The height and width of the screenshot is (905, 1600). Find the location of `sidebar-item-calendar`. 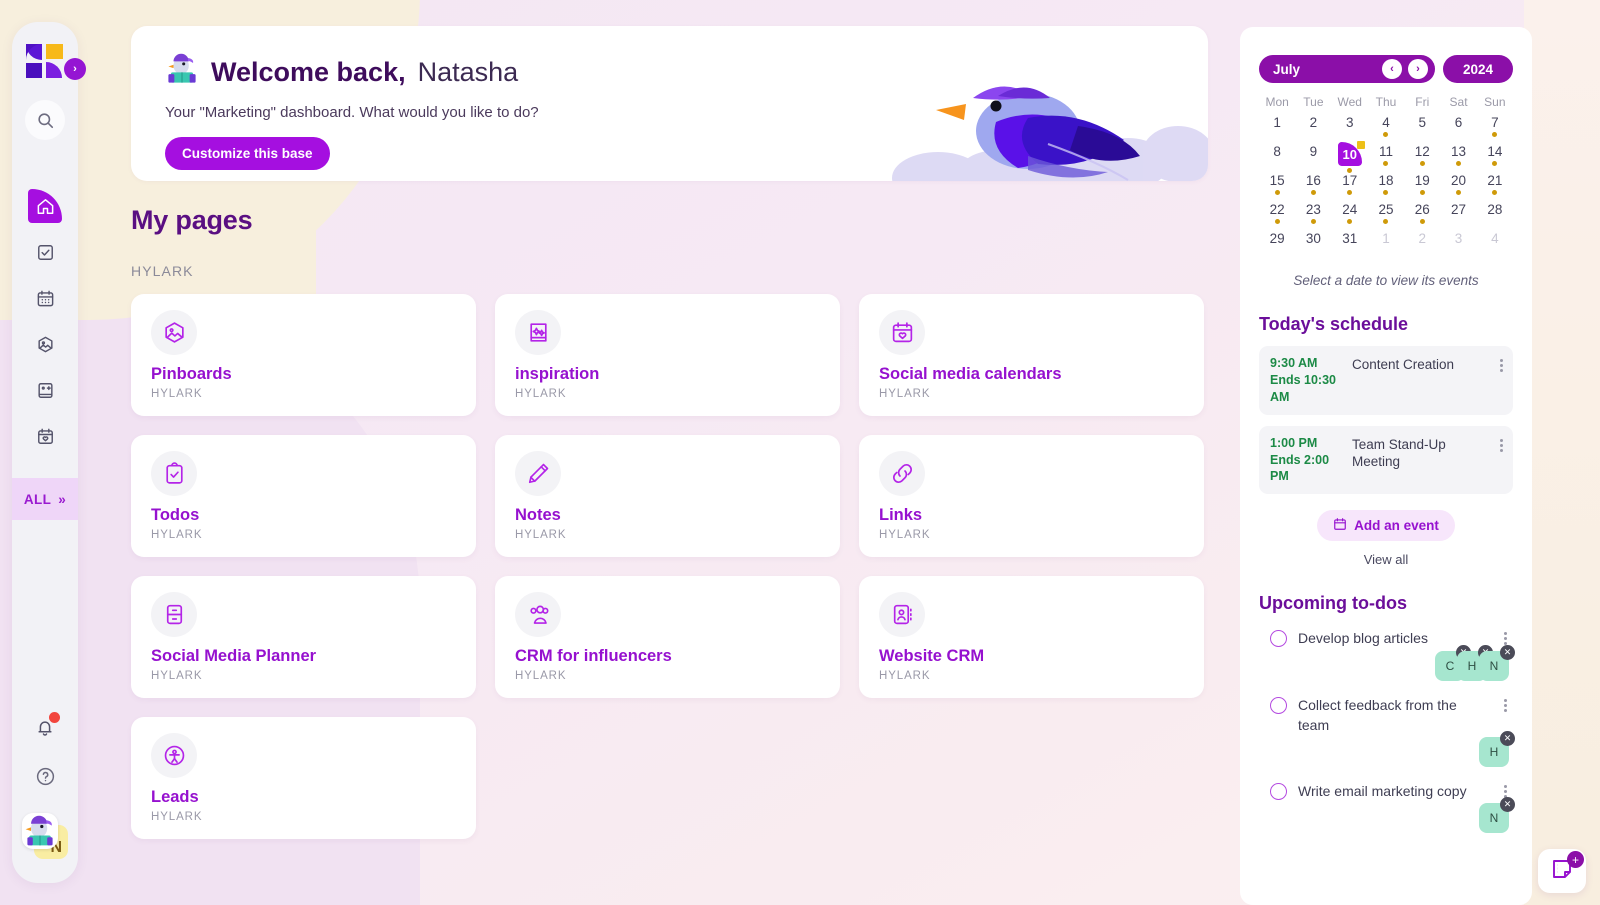

sidebar-item-calendar is located at coordinates (45, 298).